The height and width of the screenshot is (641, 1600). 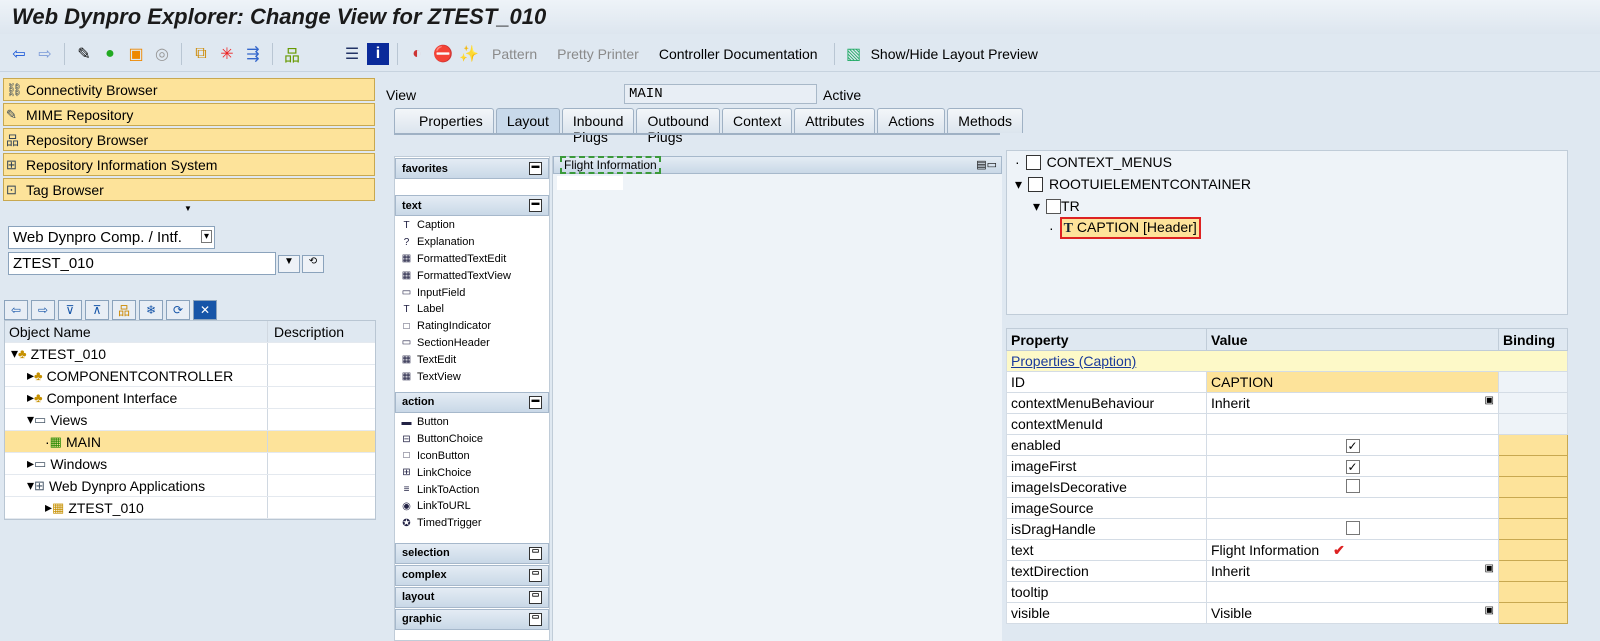 What do you see at coordinates (84, 54) in the screenshot?
I see `edit-toggle-icon: ✎` at bounding box center [84, 54].